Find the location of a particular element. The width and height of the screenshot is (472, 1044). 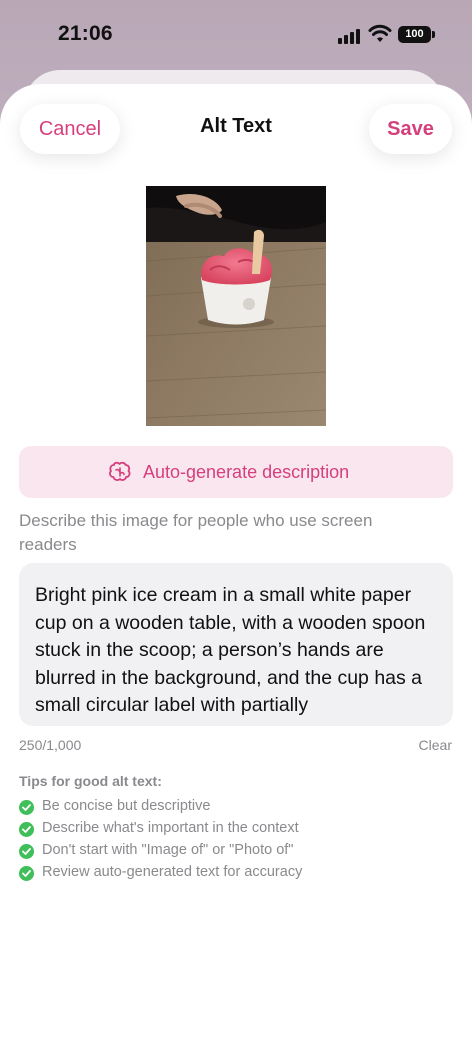

image-preview is located at coordinates (236, 306).